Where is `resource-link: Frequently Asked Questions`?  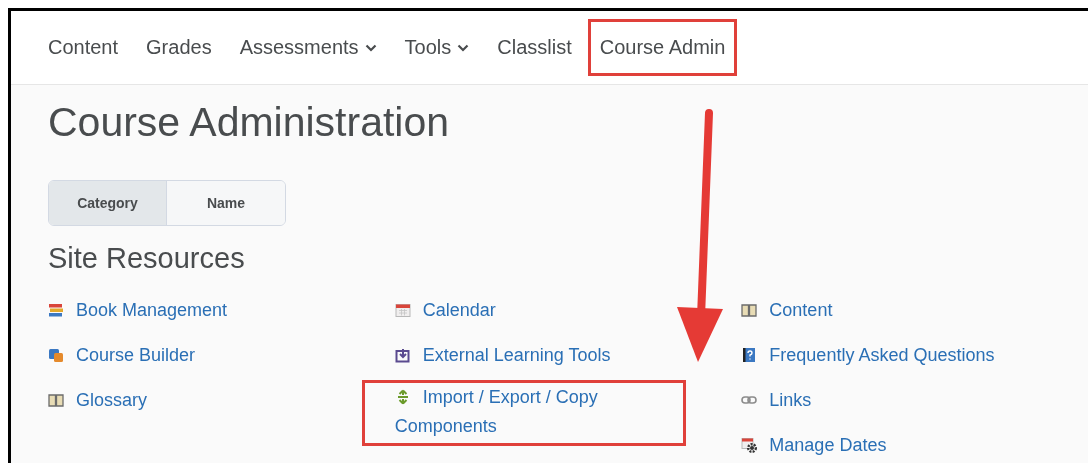 resource-link: Frequently Asked Questions is located at coordinates (876, 355).